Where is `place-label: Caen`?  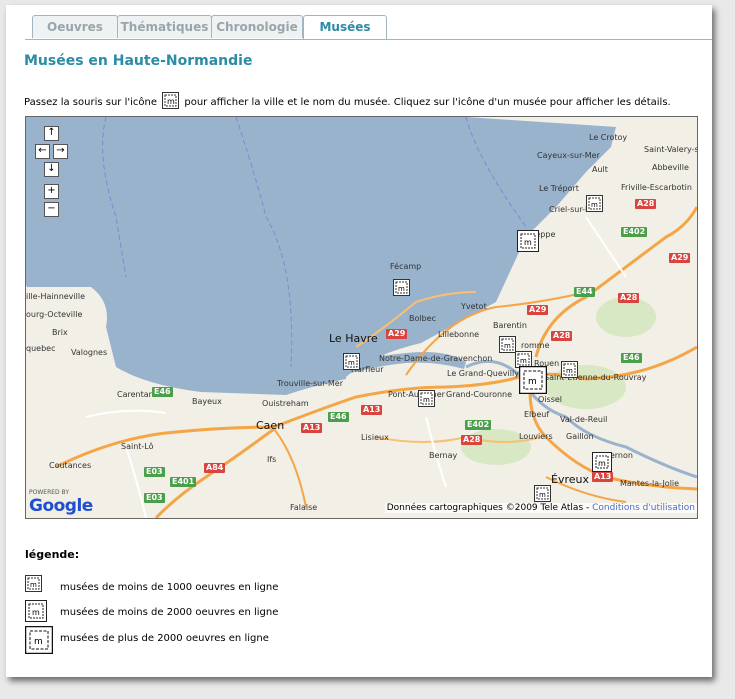 place-label: Caen is located at coordinates (270, 425).